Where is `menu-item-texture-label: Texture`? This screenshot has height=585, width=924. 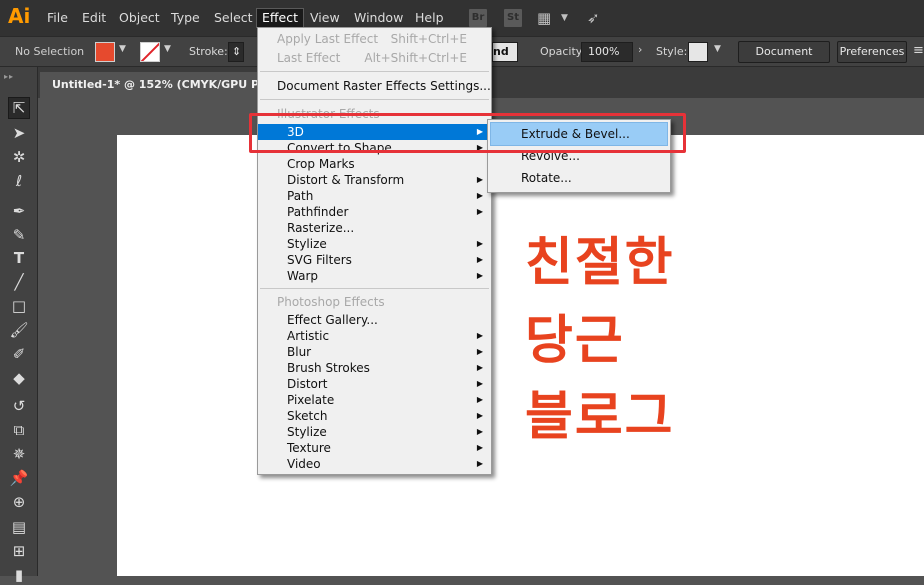 menu-item-texture-label: Texture is located at coordinates (309, 448).